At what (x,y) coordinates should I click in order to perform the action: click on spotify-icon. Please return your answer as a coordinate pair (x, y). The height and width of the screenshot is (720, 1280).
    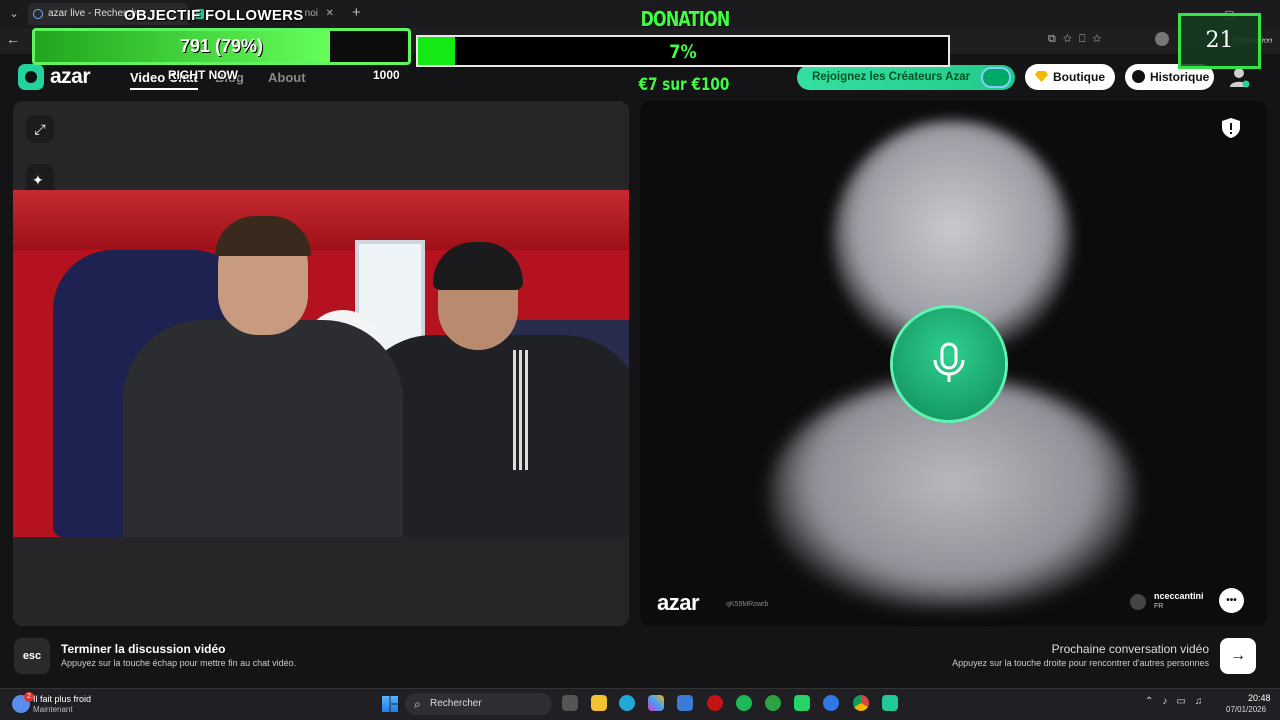
    Looking at the image, I should click on (744, 703).